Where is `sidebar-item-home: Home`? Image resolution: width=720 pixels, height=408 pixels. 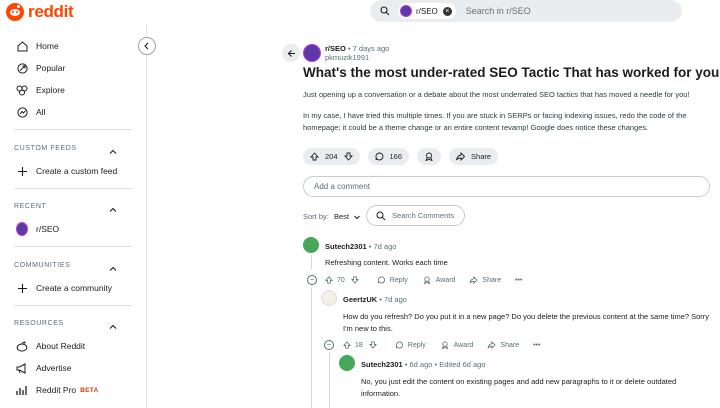 sidebar-item-home: Home is located at coordinates (37, 46).